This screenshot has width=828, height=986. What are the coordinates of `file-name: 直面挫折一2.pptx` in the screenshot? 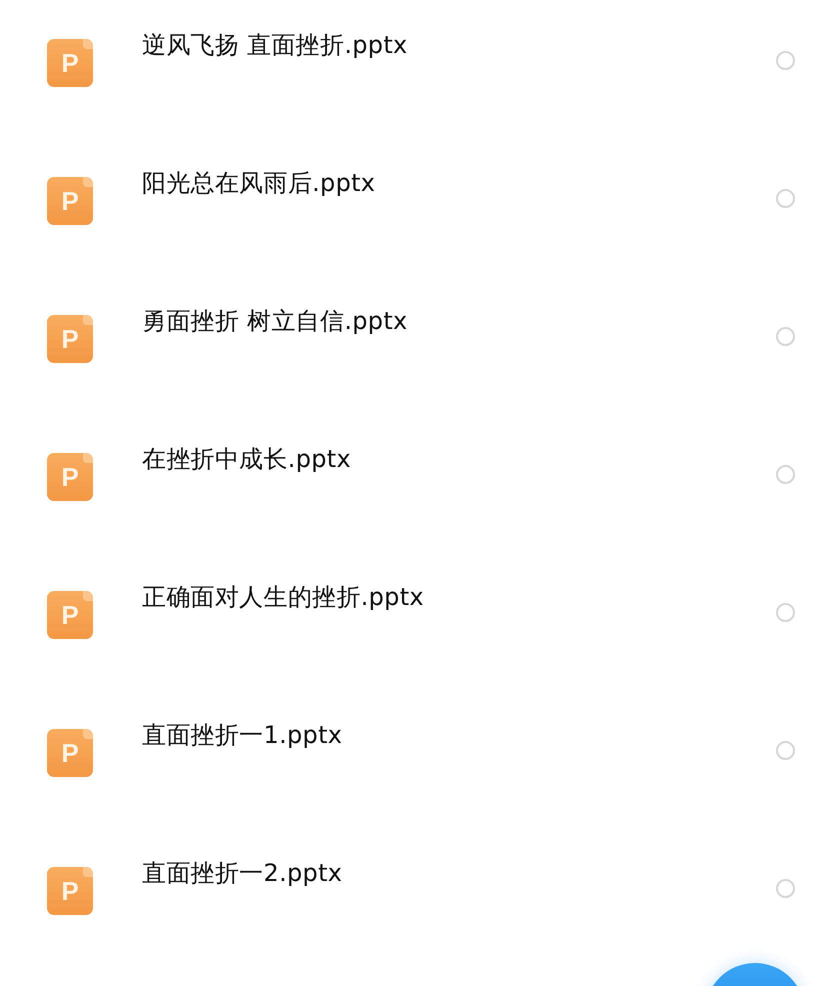 It's located at (459, 873).